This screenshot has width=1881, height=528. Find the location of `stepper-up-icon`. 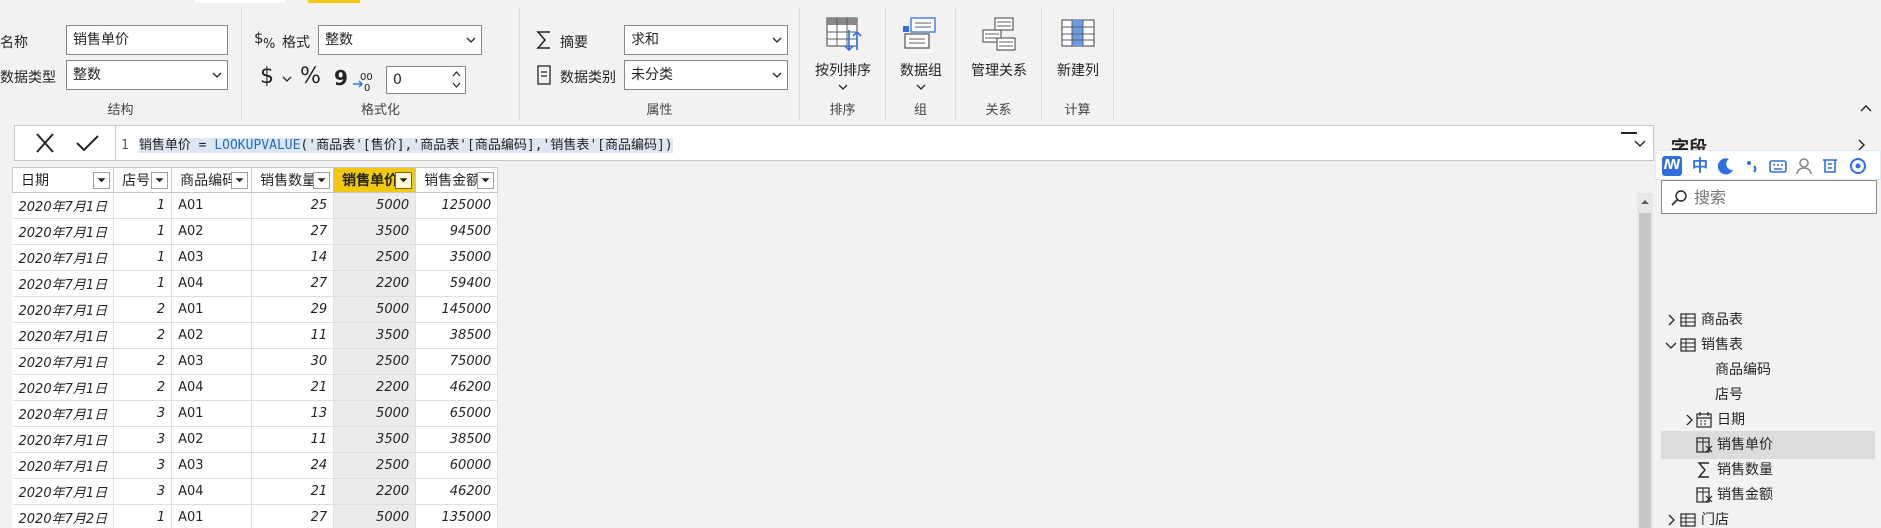

stepper-up-icon is located at coordinates (456, 73).